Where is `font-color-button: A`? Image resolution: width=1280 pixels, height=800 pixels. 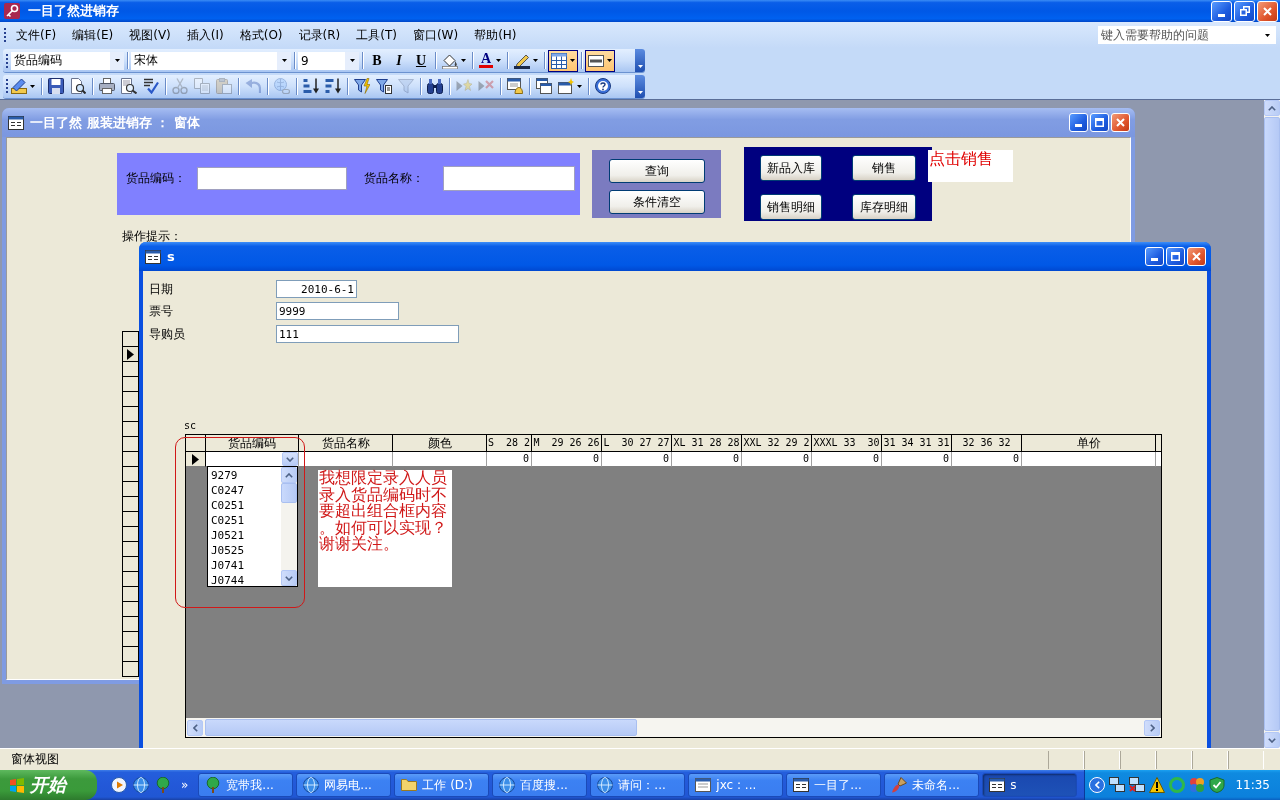
font-color-button: A is located at coordinates (490, 60).